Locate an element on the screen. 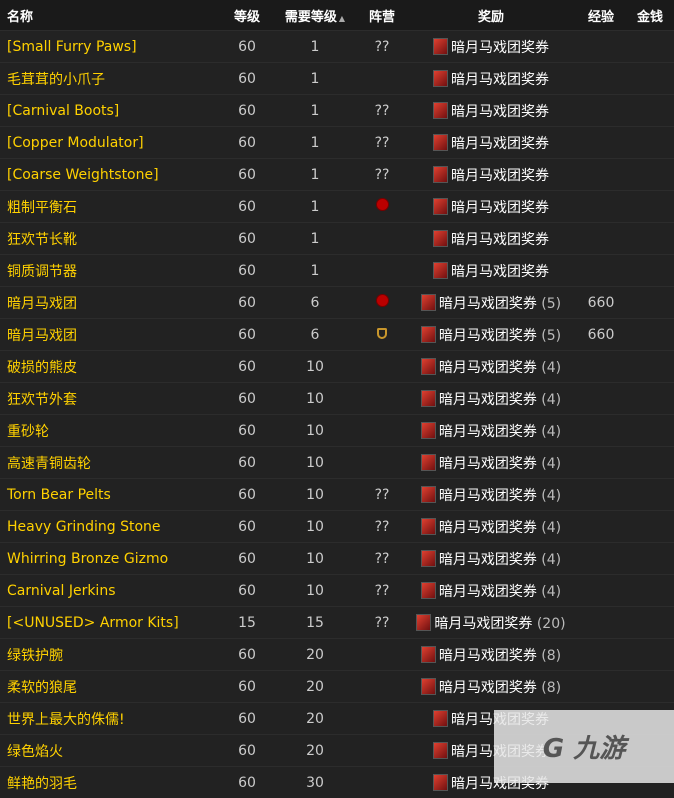 The height and width of the screenshot is (798, 674). quest-name-link: 铜质调节器 is located at coordinates (111, 271).